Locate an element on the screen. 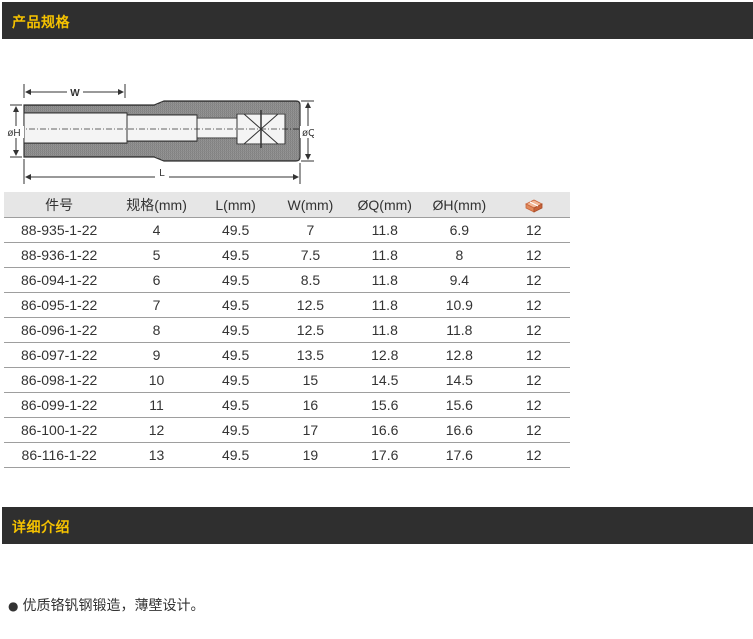 This screenshot has width=753, height=639. table-row: 86-099-1-22 11 49.5 16 15.6 15.6 12 is located at coordinates (287, 405).